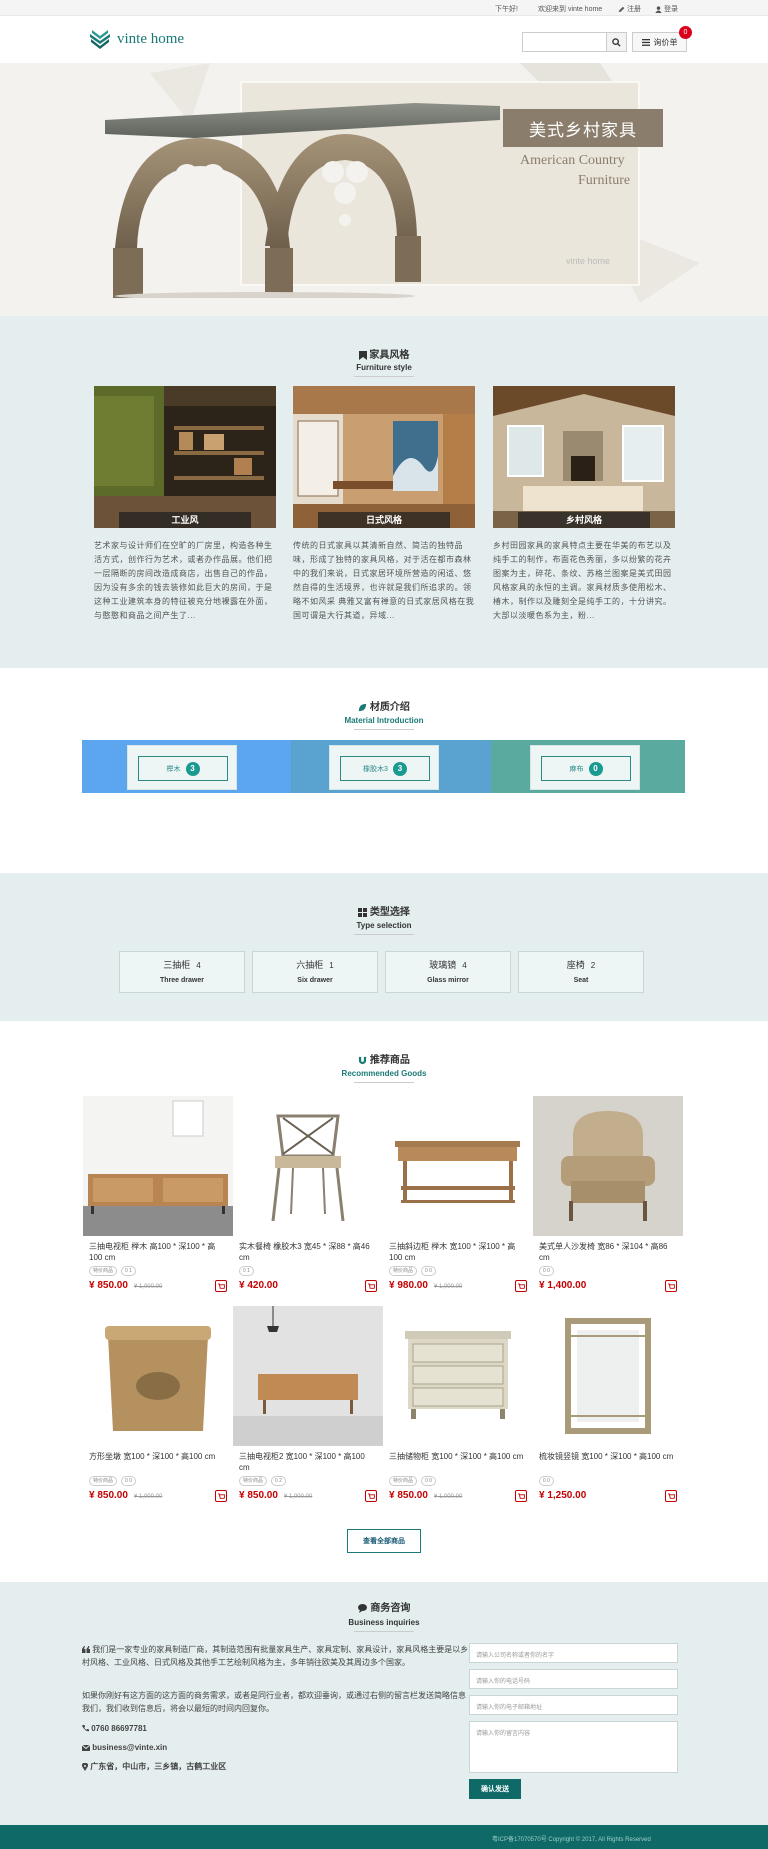 The image size is (768, 1849). What do you see at coordinates (384, 720) in the screenshot?
I see `material-section-subtitle: Material Introduction` at bounding box center [384, 720].